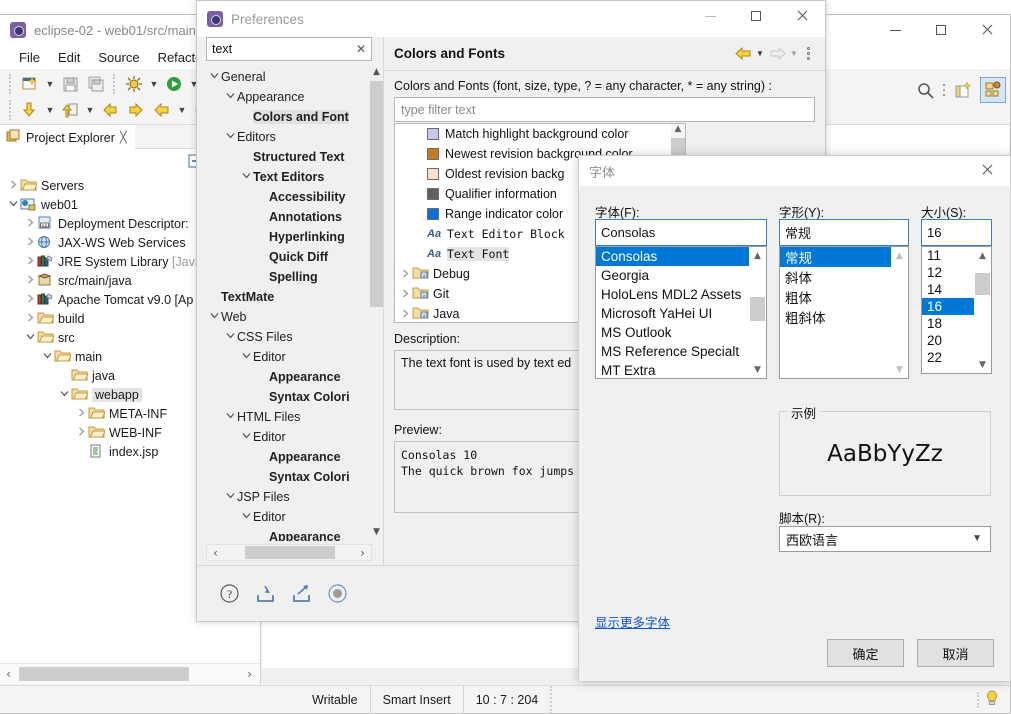  What do you see at coordinates (154, 84) in the screenshot?
I see `chevron-down-icon-2: ▼` at bounding box center [154, 84].